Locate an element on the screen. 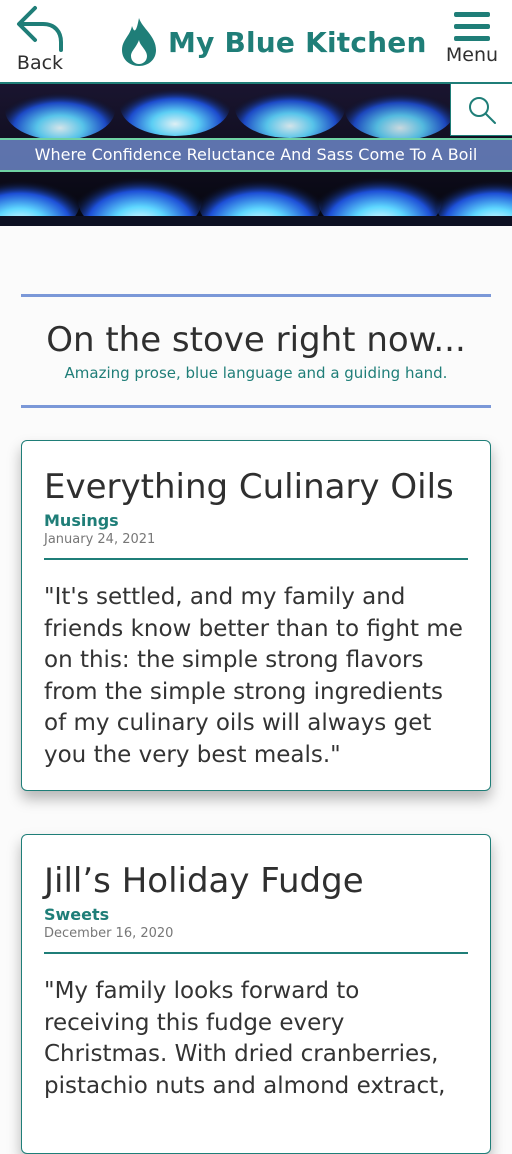 The height and width of the screenshot is (1154, 512). section-rule-top is located at coordinates (256, 295).